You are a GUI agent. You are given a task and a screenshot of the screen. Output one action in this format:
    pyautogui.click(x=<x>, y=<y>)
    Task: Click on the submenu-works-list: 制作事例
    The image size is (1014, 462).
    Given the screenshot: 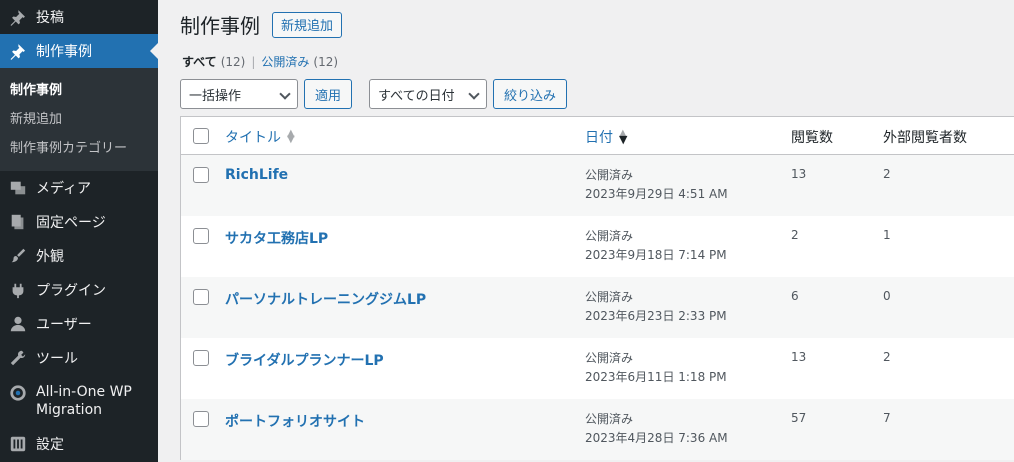 What is the action you would take?
    pyautogui.click(x=79, y=90)
    